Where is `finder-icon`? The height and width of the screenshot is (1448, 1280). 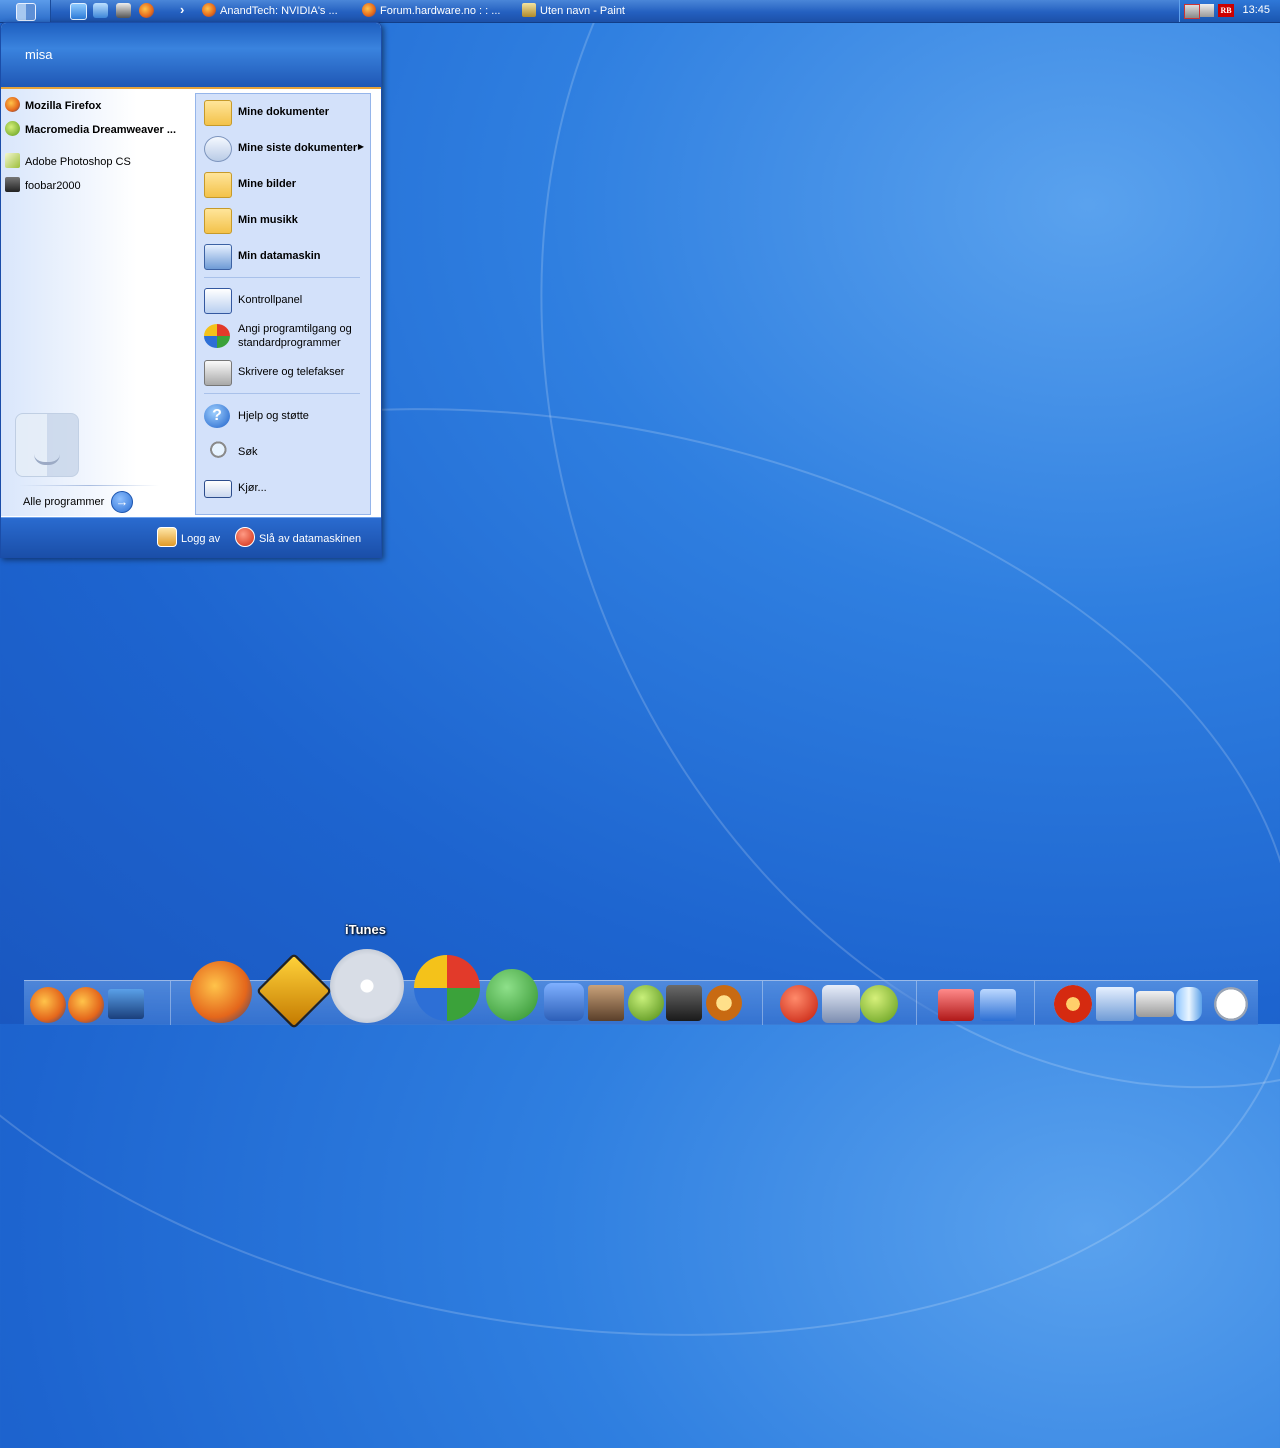 finder-icon is located at coordinates (26, 12).